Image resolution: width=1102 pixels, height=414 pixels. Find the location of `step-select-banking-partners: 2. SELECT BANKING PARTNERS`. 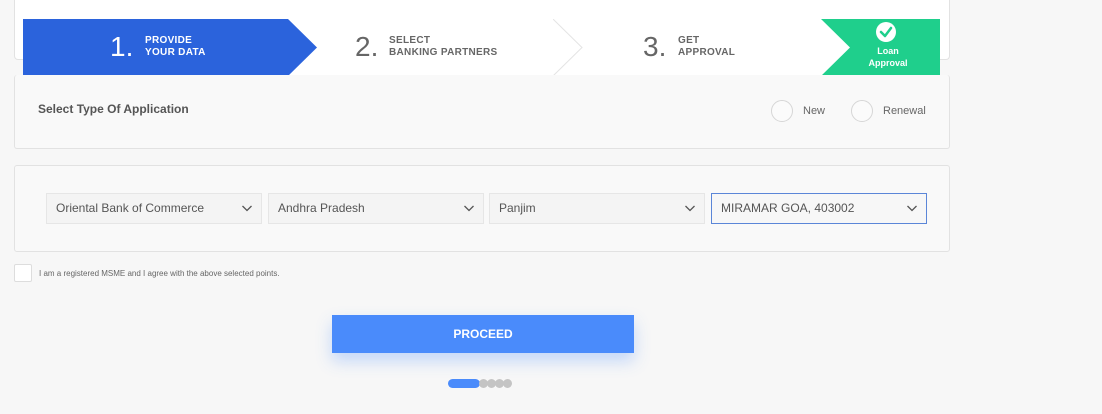

step-select-banking-partners: 2. SELECT BANKING PARTNERS is located at coordinates (439, 47).